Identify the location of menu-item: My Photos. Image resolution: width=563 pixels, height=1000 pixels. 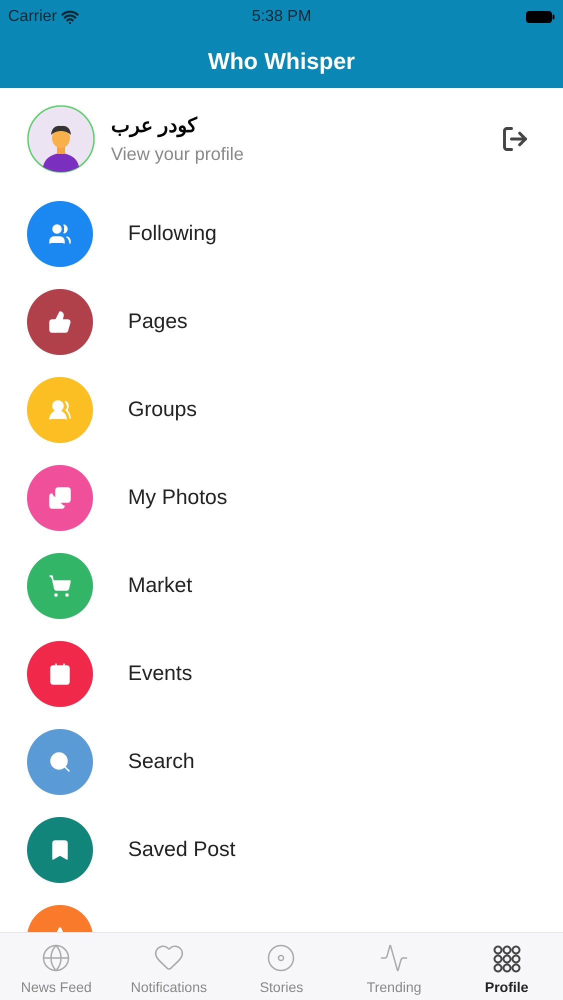
(178, 498).